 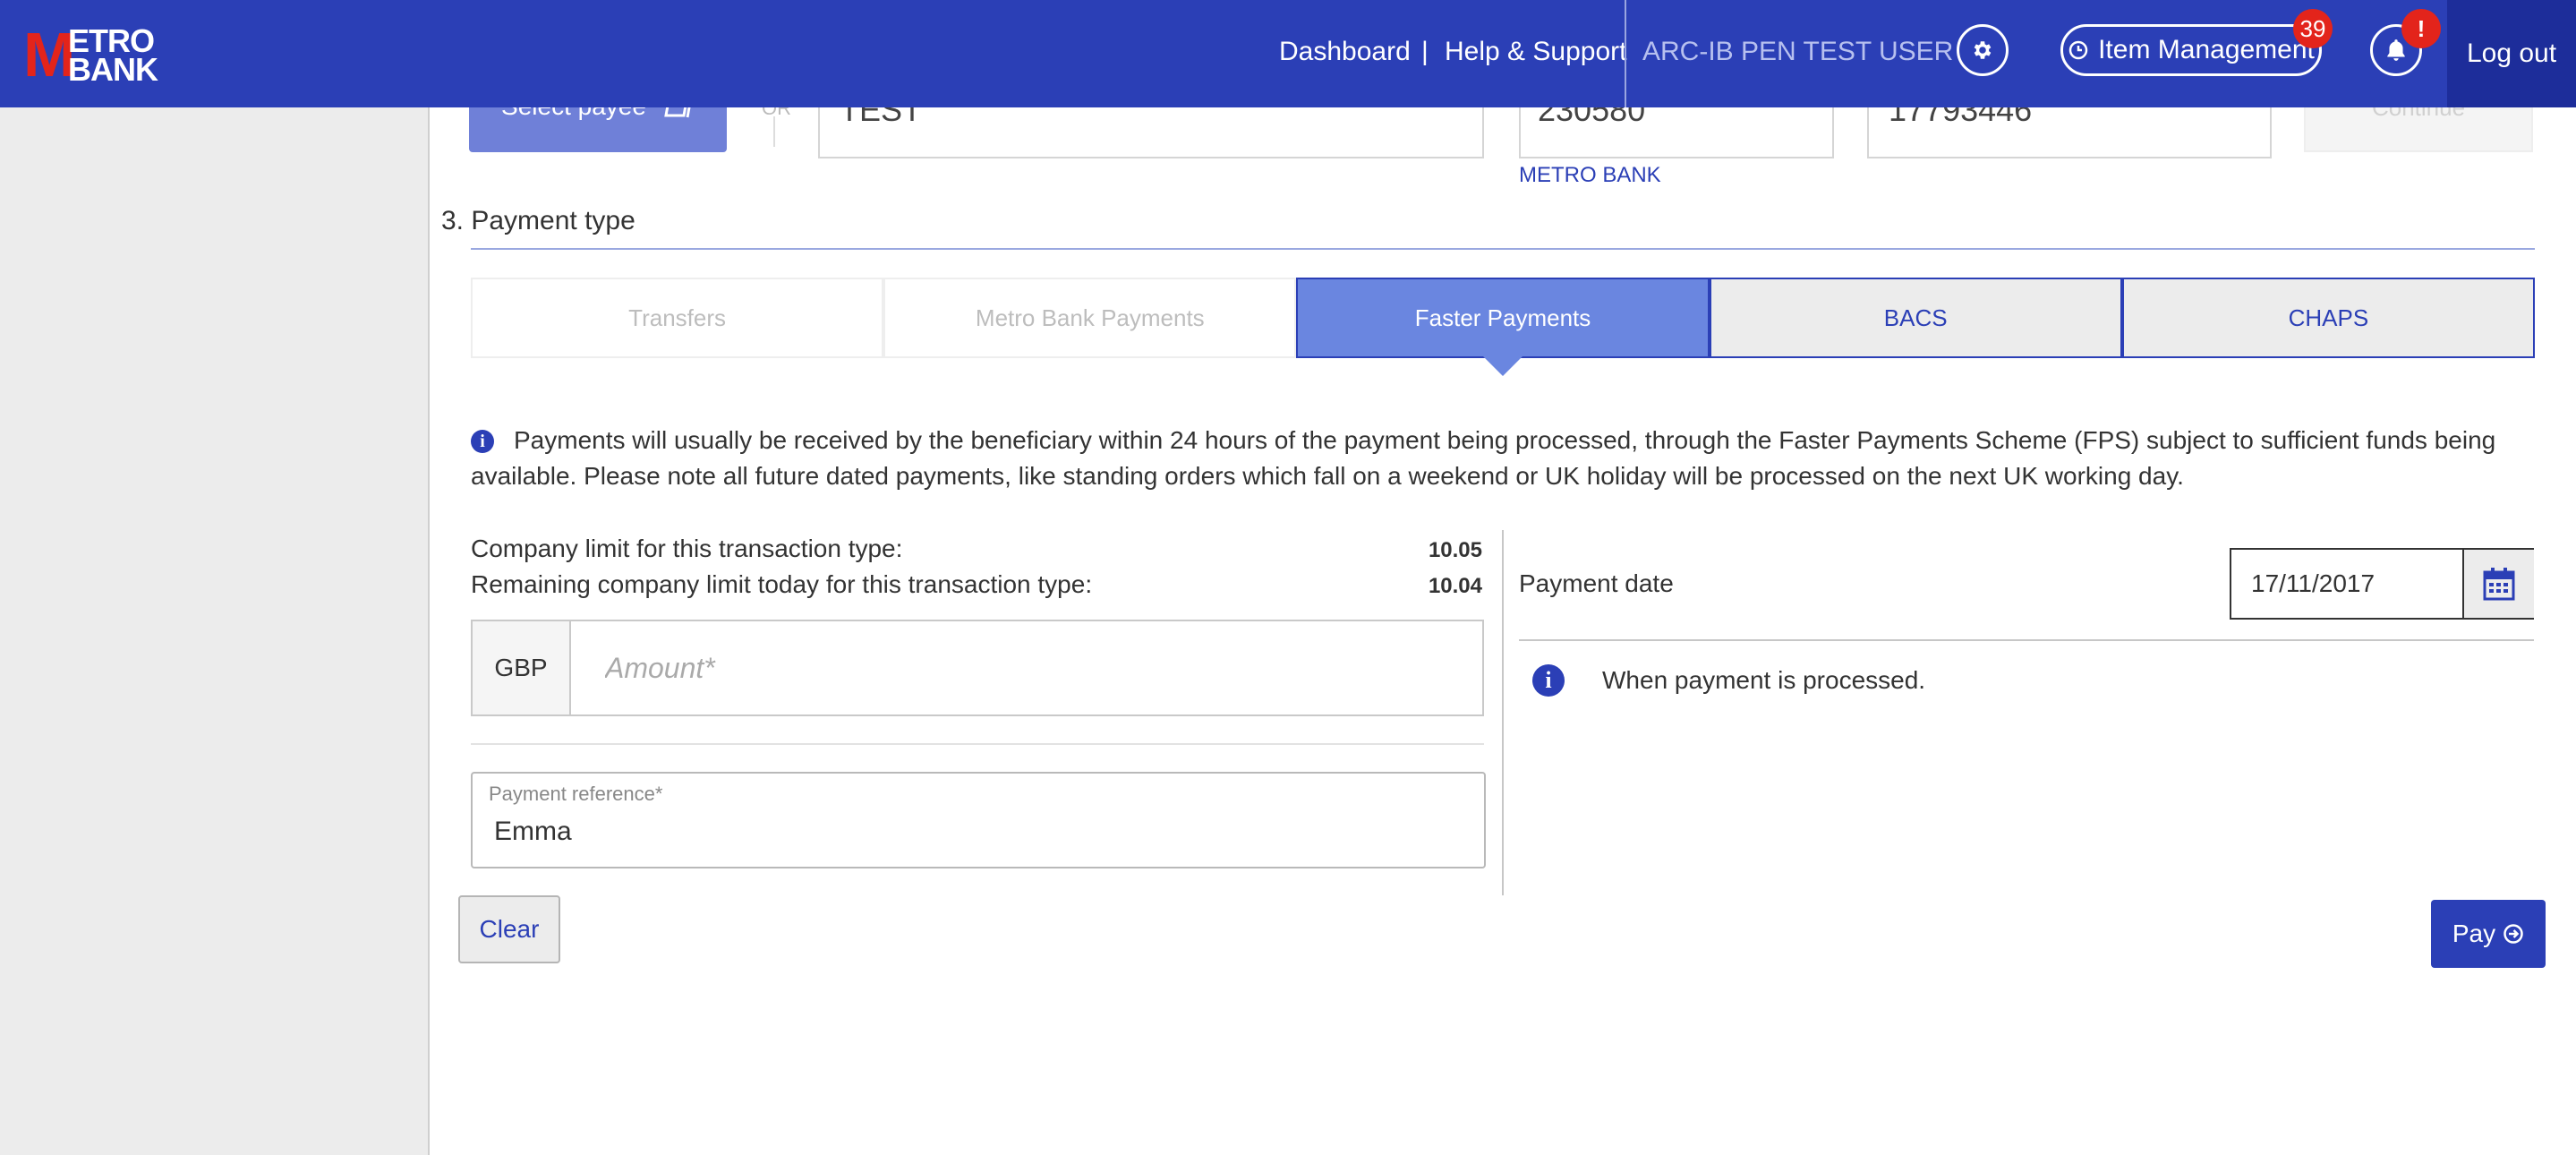 I want to click on nav-dashboard: Dashboard, so click(x=1345, y=52).